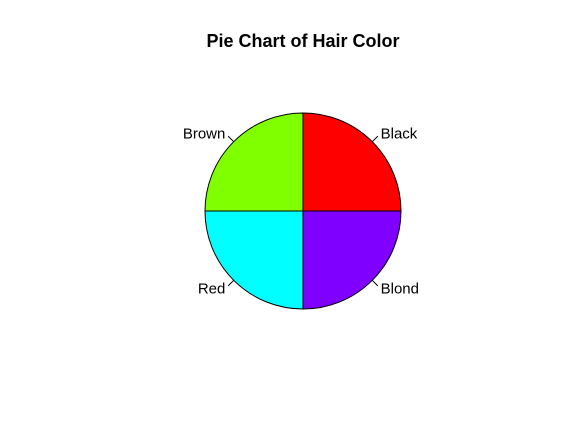 Image resolution: width=569 pixels, height=442 pixels. I want to click on leader-line-red, so click(231, 283).